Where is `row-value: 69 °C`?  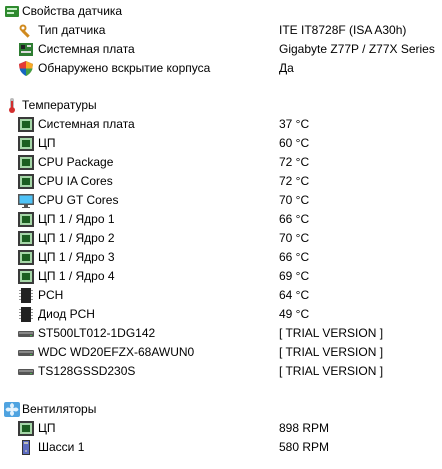
row-value: 69 °C is located at coordinates (294, 276).